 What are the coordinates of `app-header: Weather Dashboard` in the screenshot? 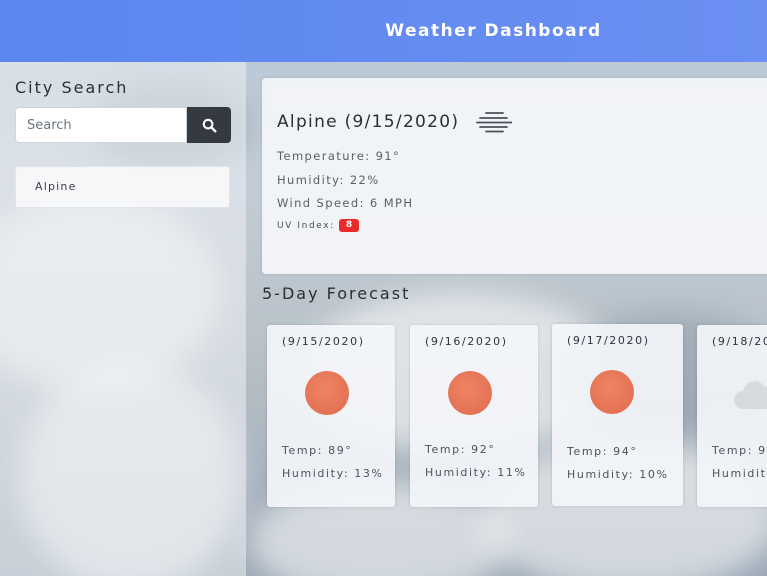 It's located at (383, 31).